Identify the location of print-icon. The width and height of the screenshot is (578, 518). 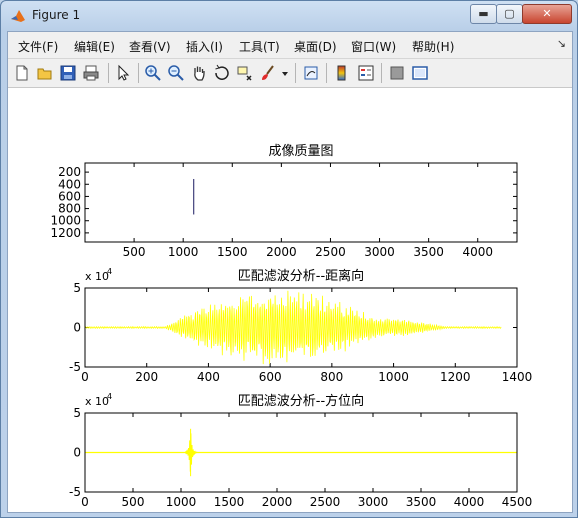
(91, 73).